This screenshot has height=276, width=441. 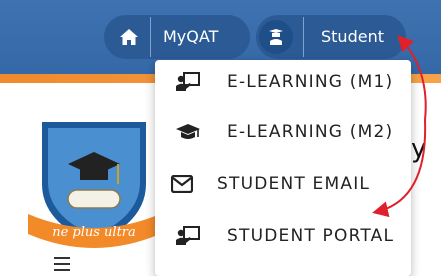 I want to click on hamburger-menu-icon, so click(x=62, y=264).